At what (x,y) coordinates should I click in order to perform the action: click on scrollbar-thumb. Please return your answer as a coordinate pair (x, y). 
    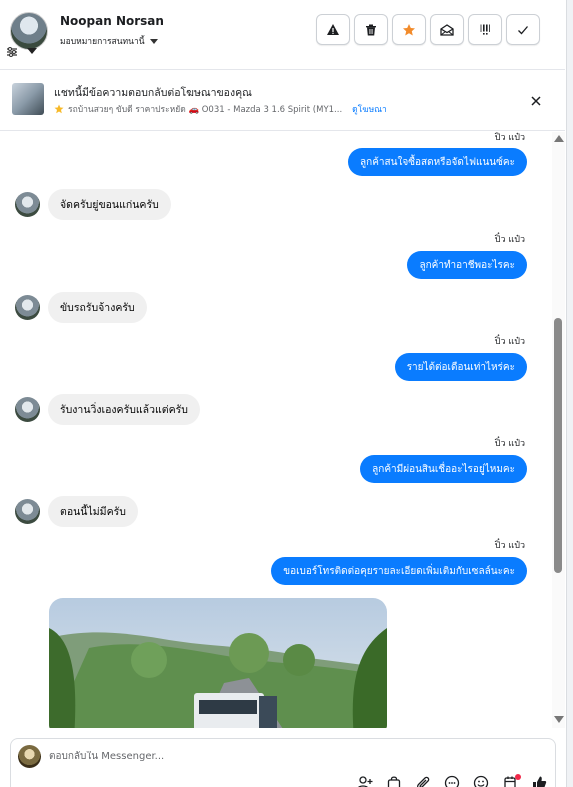
    Looking at the image, I should click on (558, 445).